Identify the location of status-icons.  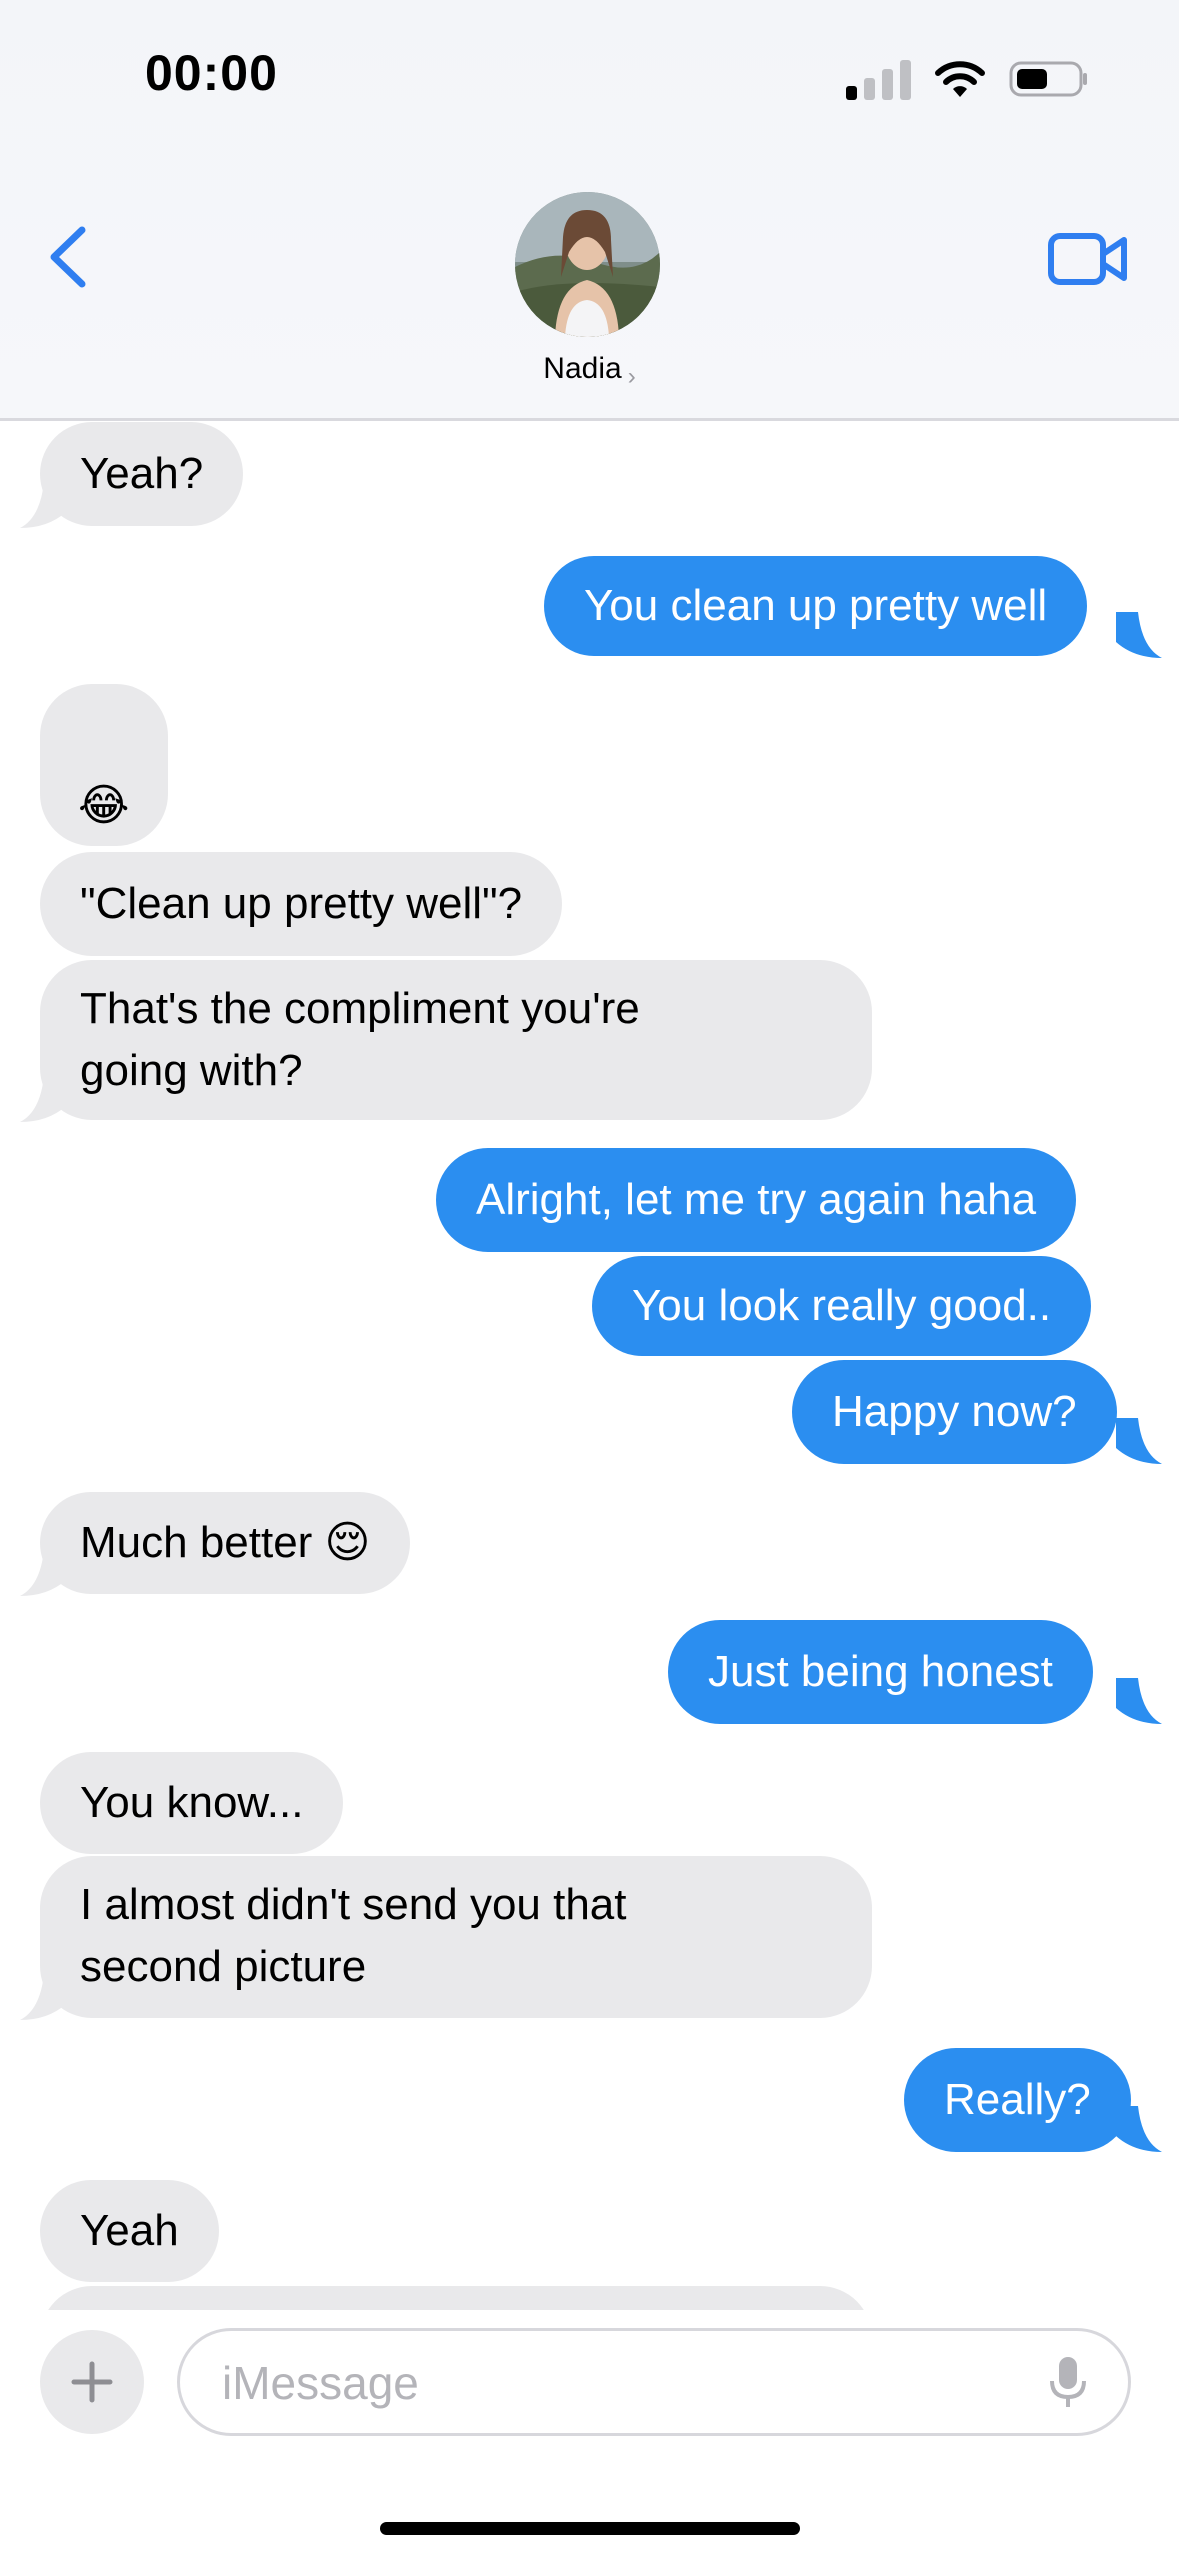
(967, 79).